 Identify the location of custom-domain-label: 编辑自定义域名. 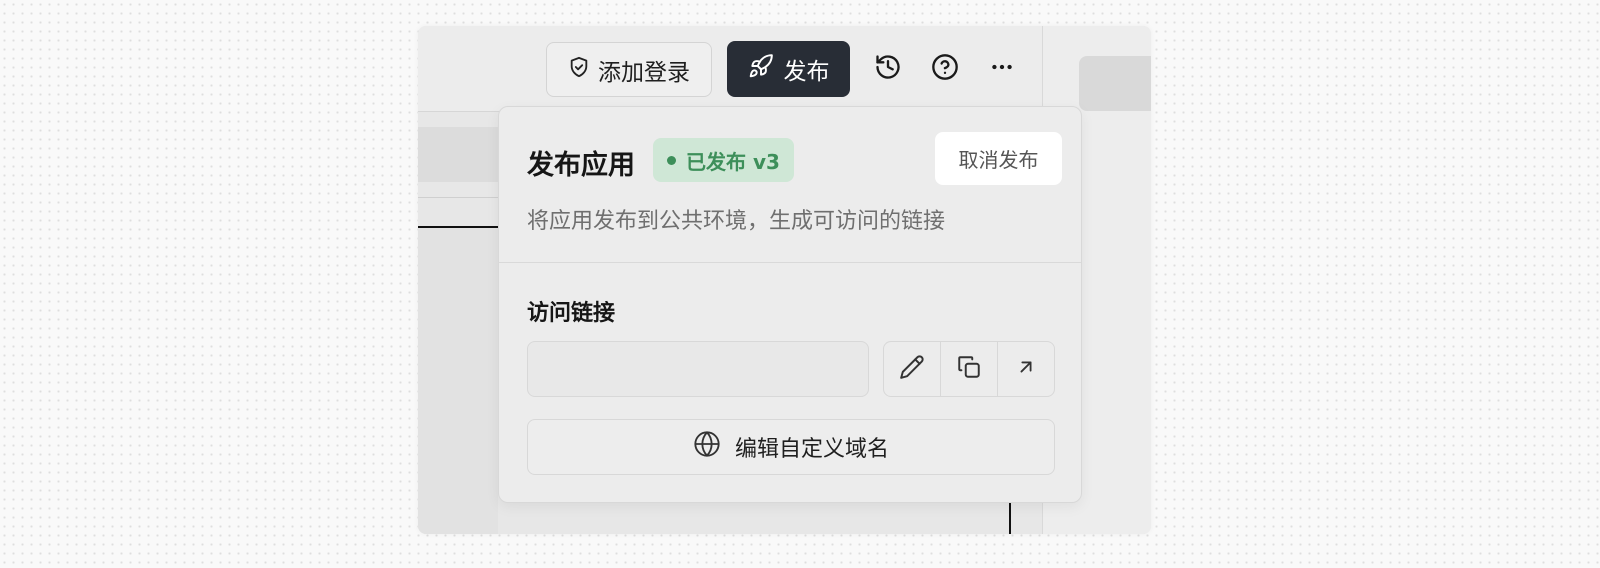
(811, 449).